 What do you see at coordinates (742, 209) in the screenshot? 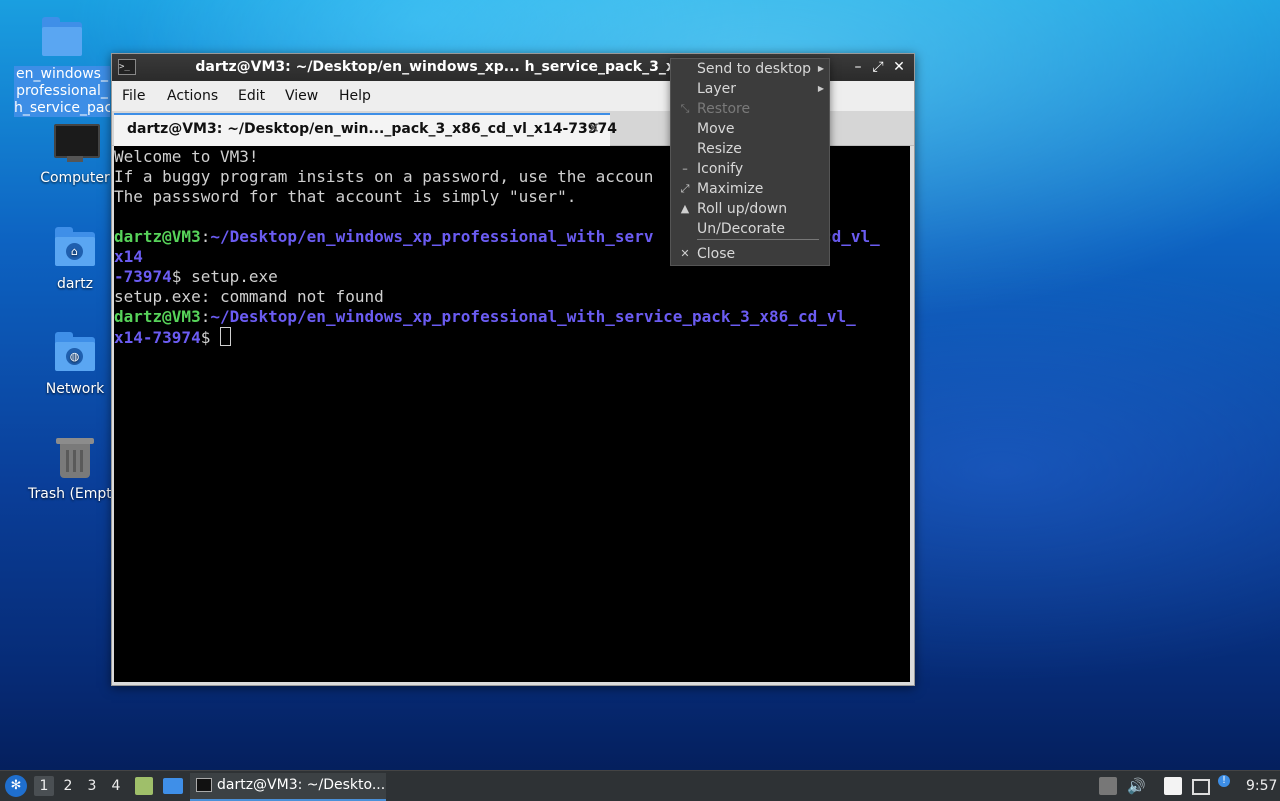
I see `menu-item-label: Roll up/down` at bounding box center [742, 209].